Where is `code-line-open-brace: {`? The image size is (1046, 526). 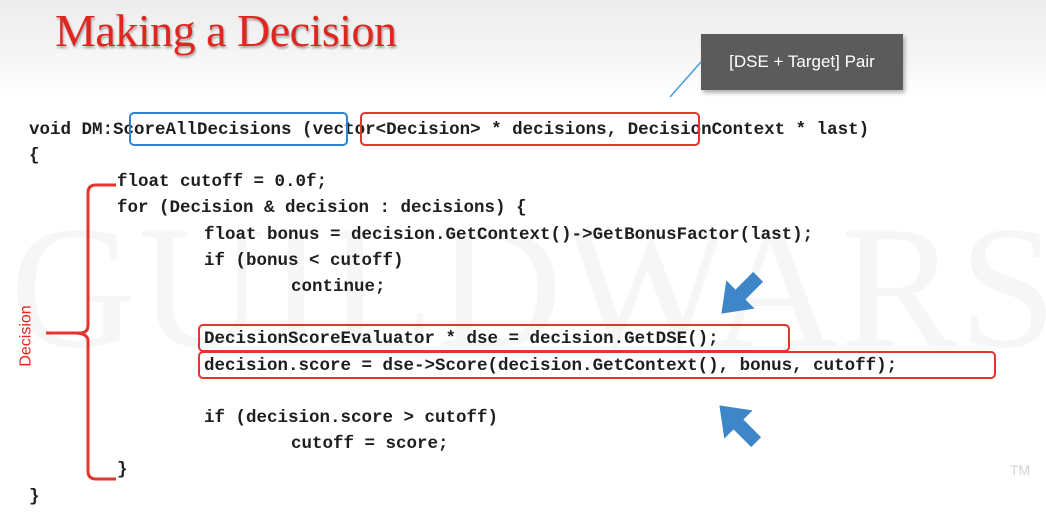
code-line-open-brace: { is located at coordinates (34, 156).